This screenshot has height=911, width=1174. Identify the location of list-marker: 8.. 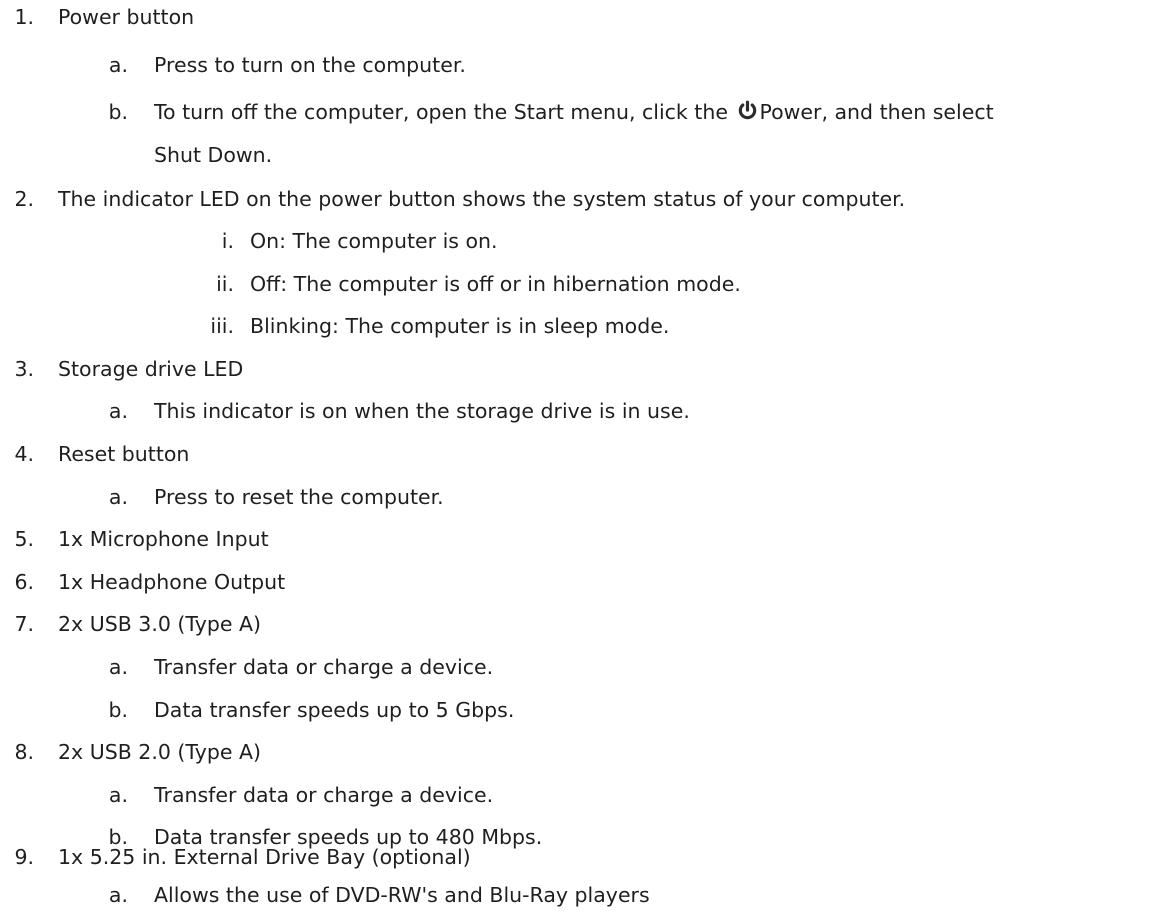
(24, 752).